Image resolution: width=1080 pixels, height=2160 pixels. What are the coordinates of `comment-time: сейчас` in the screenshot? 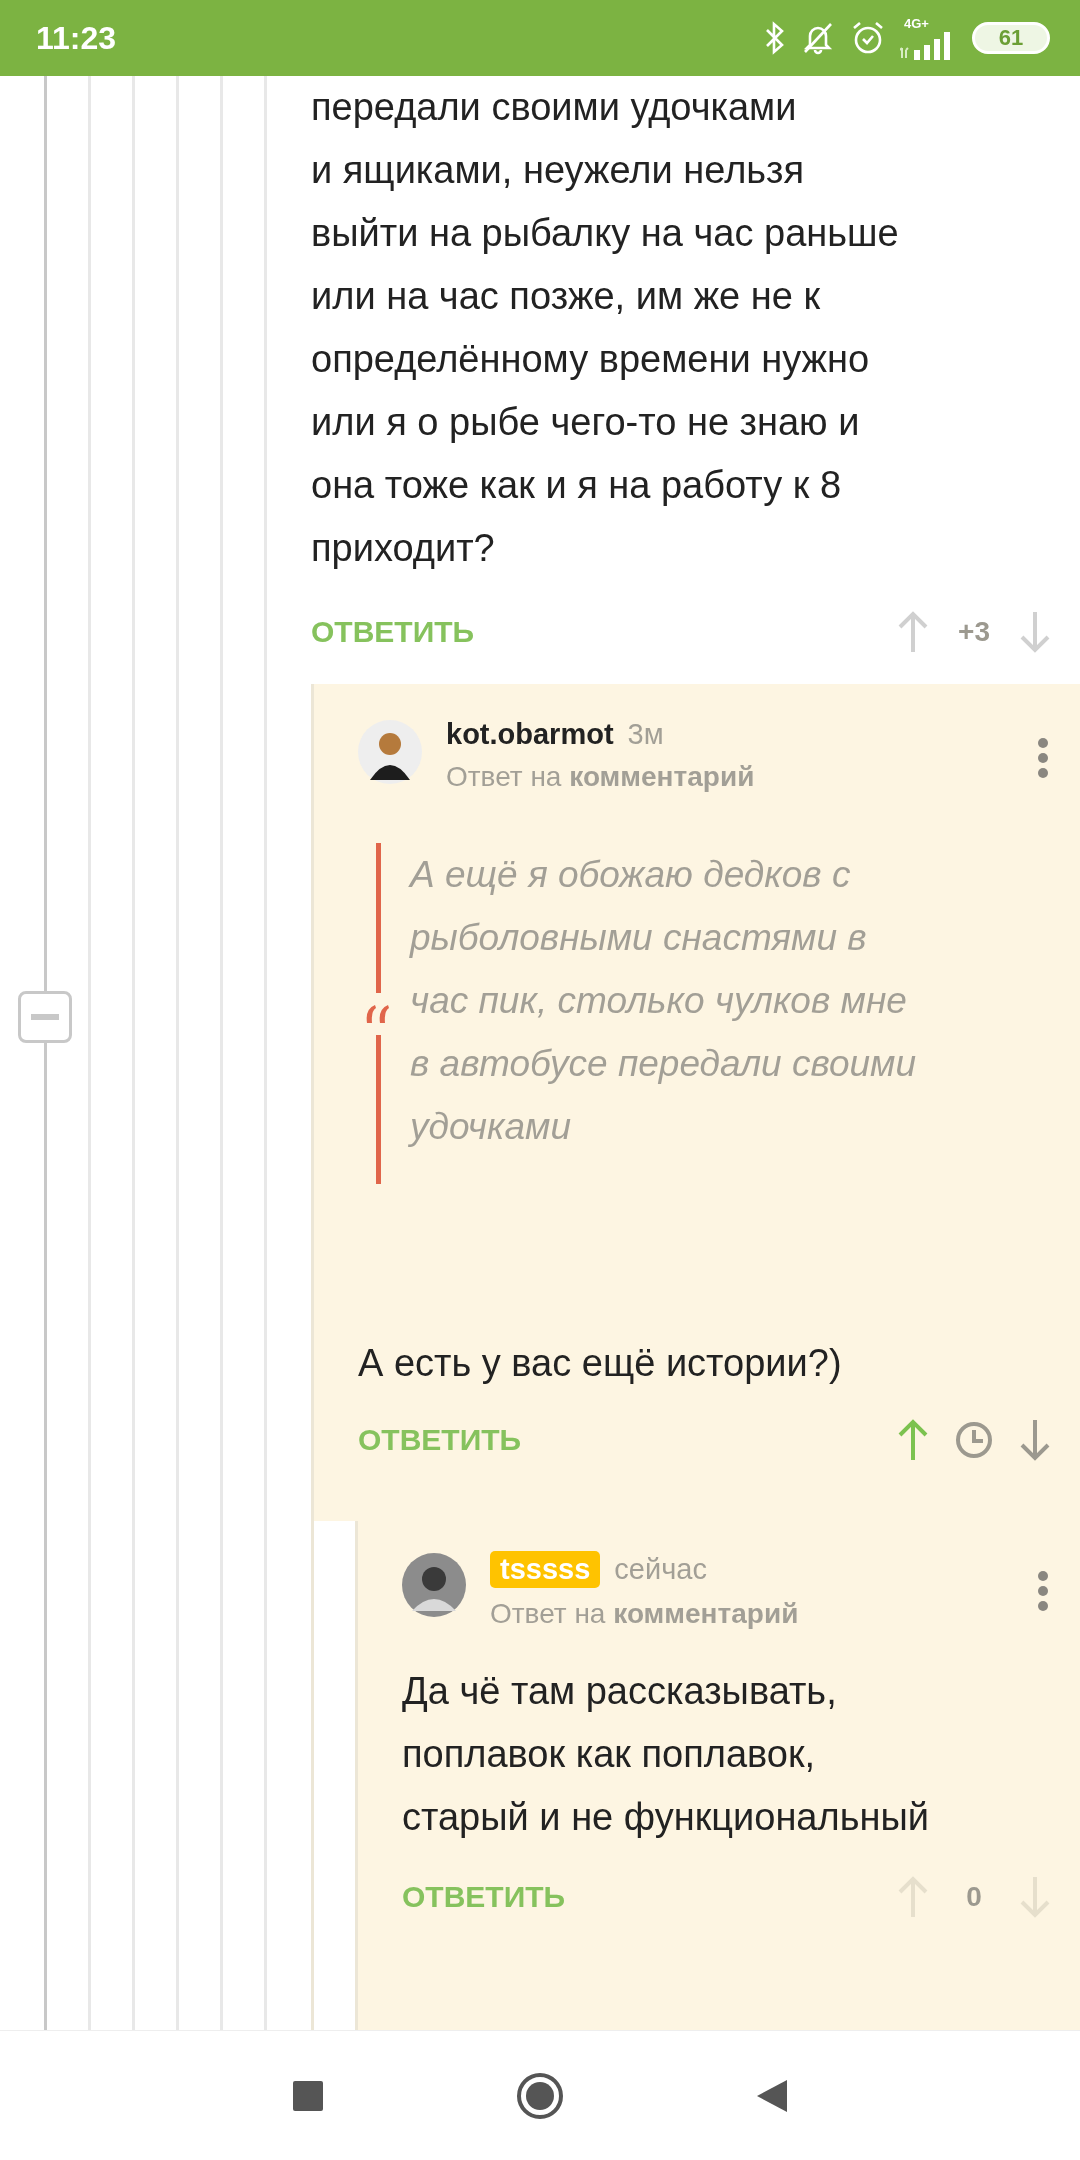 It's located at (660, 1569).